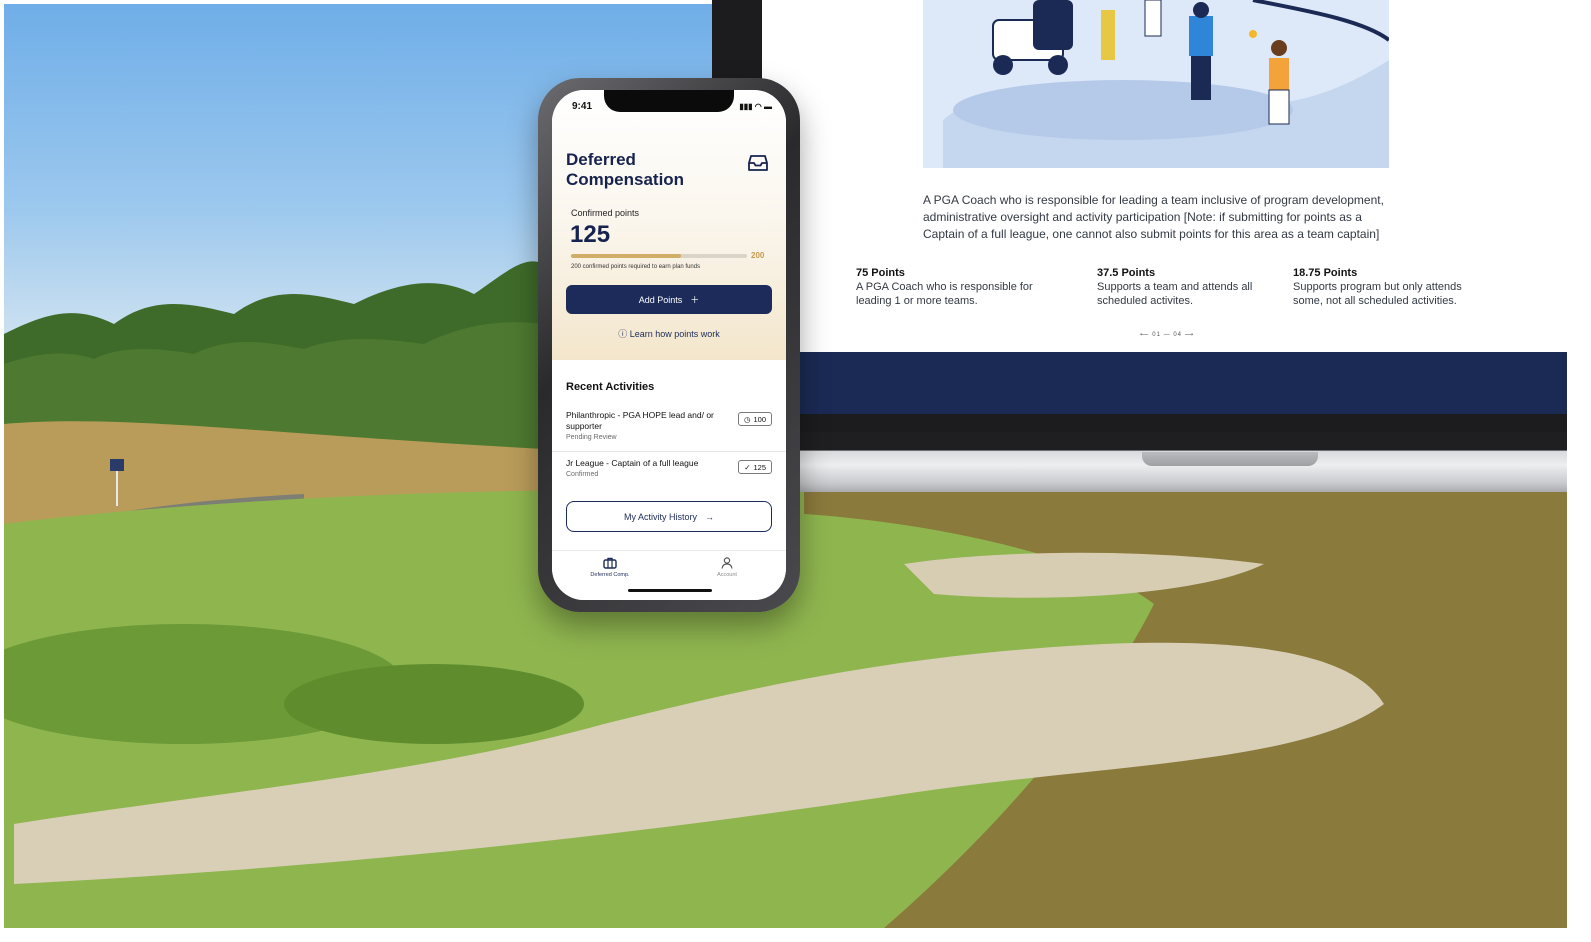 The height and width of the screenshot is (942, 1591). Describe the element at coordinates (591, 437) in the screenshot. I see `activity-status: Pending Review` at that location.